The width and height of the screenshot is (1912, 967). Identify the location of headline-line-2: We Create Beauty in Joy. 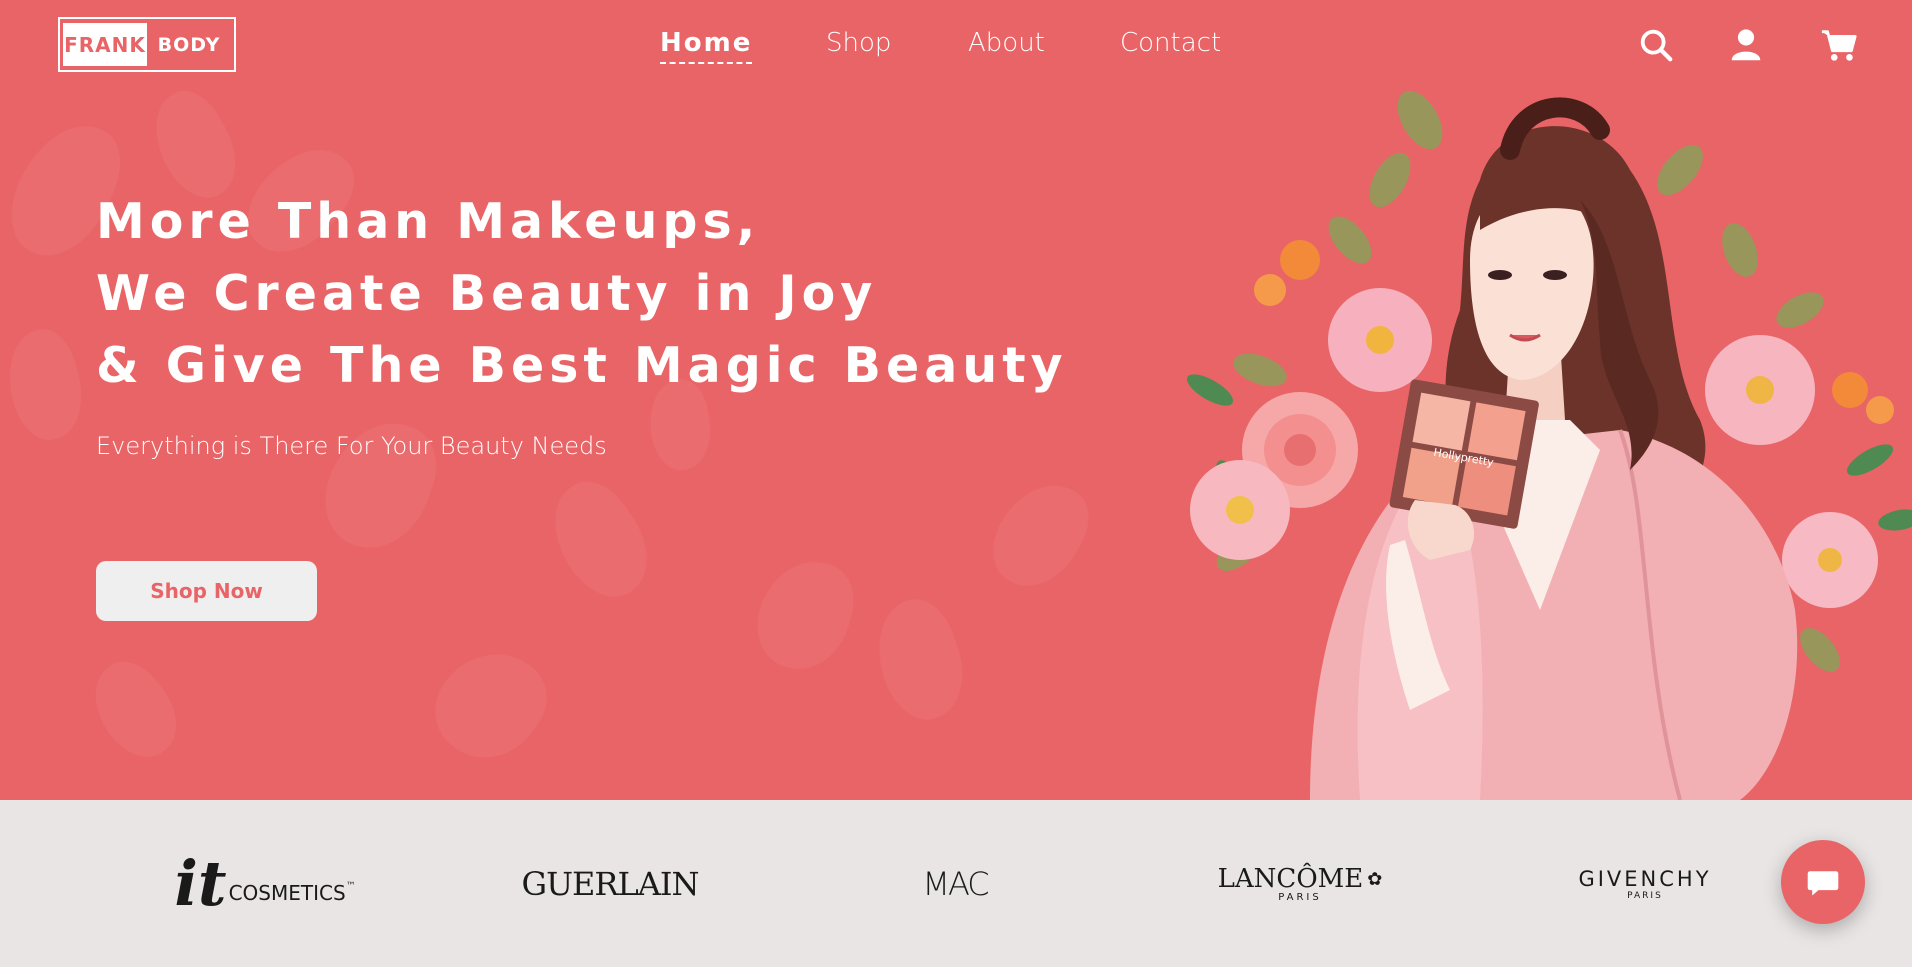
(487, 293).